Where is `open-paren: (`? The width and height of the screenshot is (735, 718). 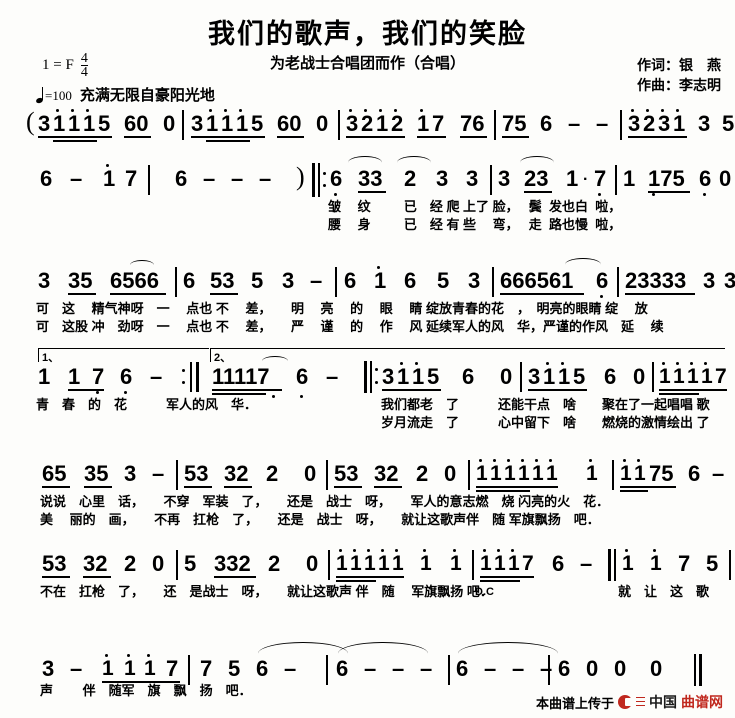 open-paren: ( is located at coordinates (30, 121).